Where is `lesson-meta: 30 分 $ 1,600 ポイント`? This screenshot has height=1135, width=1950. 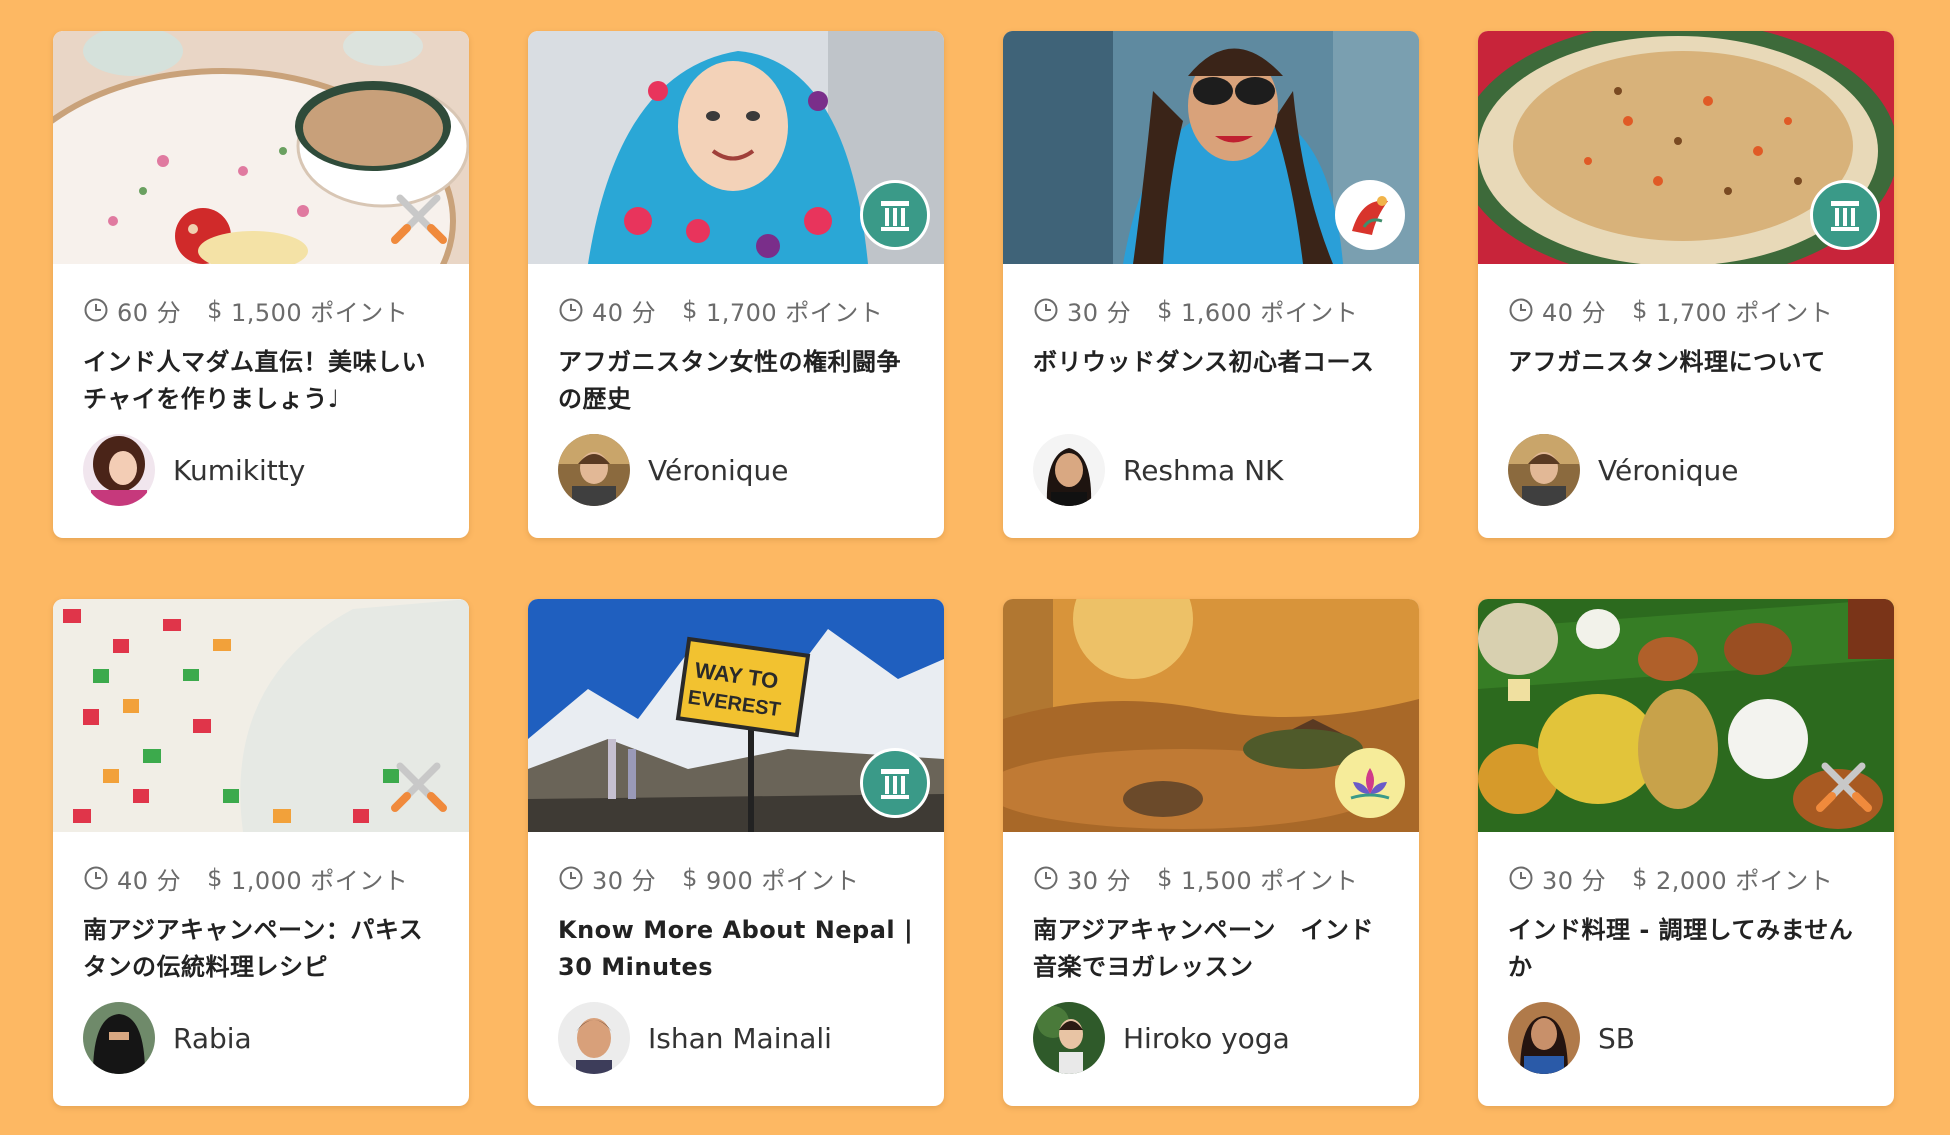 lesson-meta: 30 分 $ 1,600 ポイント is located at coordinates (1211, 310).